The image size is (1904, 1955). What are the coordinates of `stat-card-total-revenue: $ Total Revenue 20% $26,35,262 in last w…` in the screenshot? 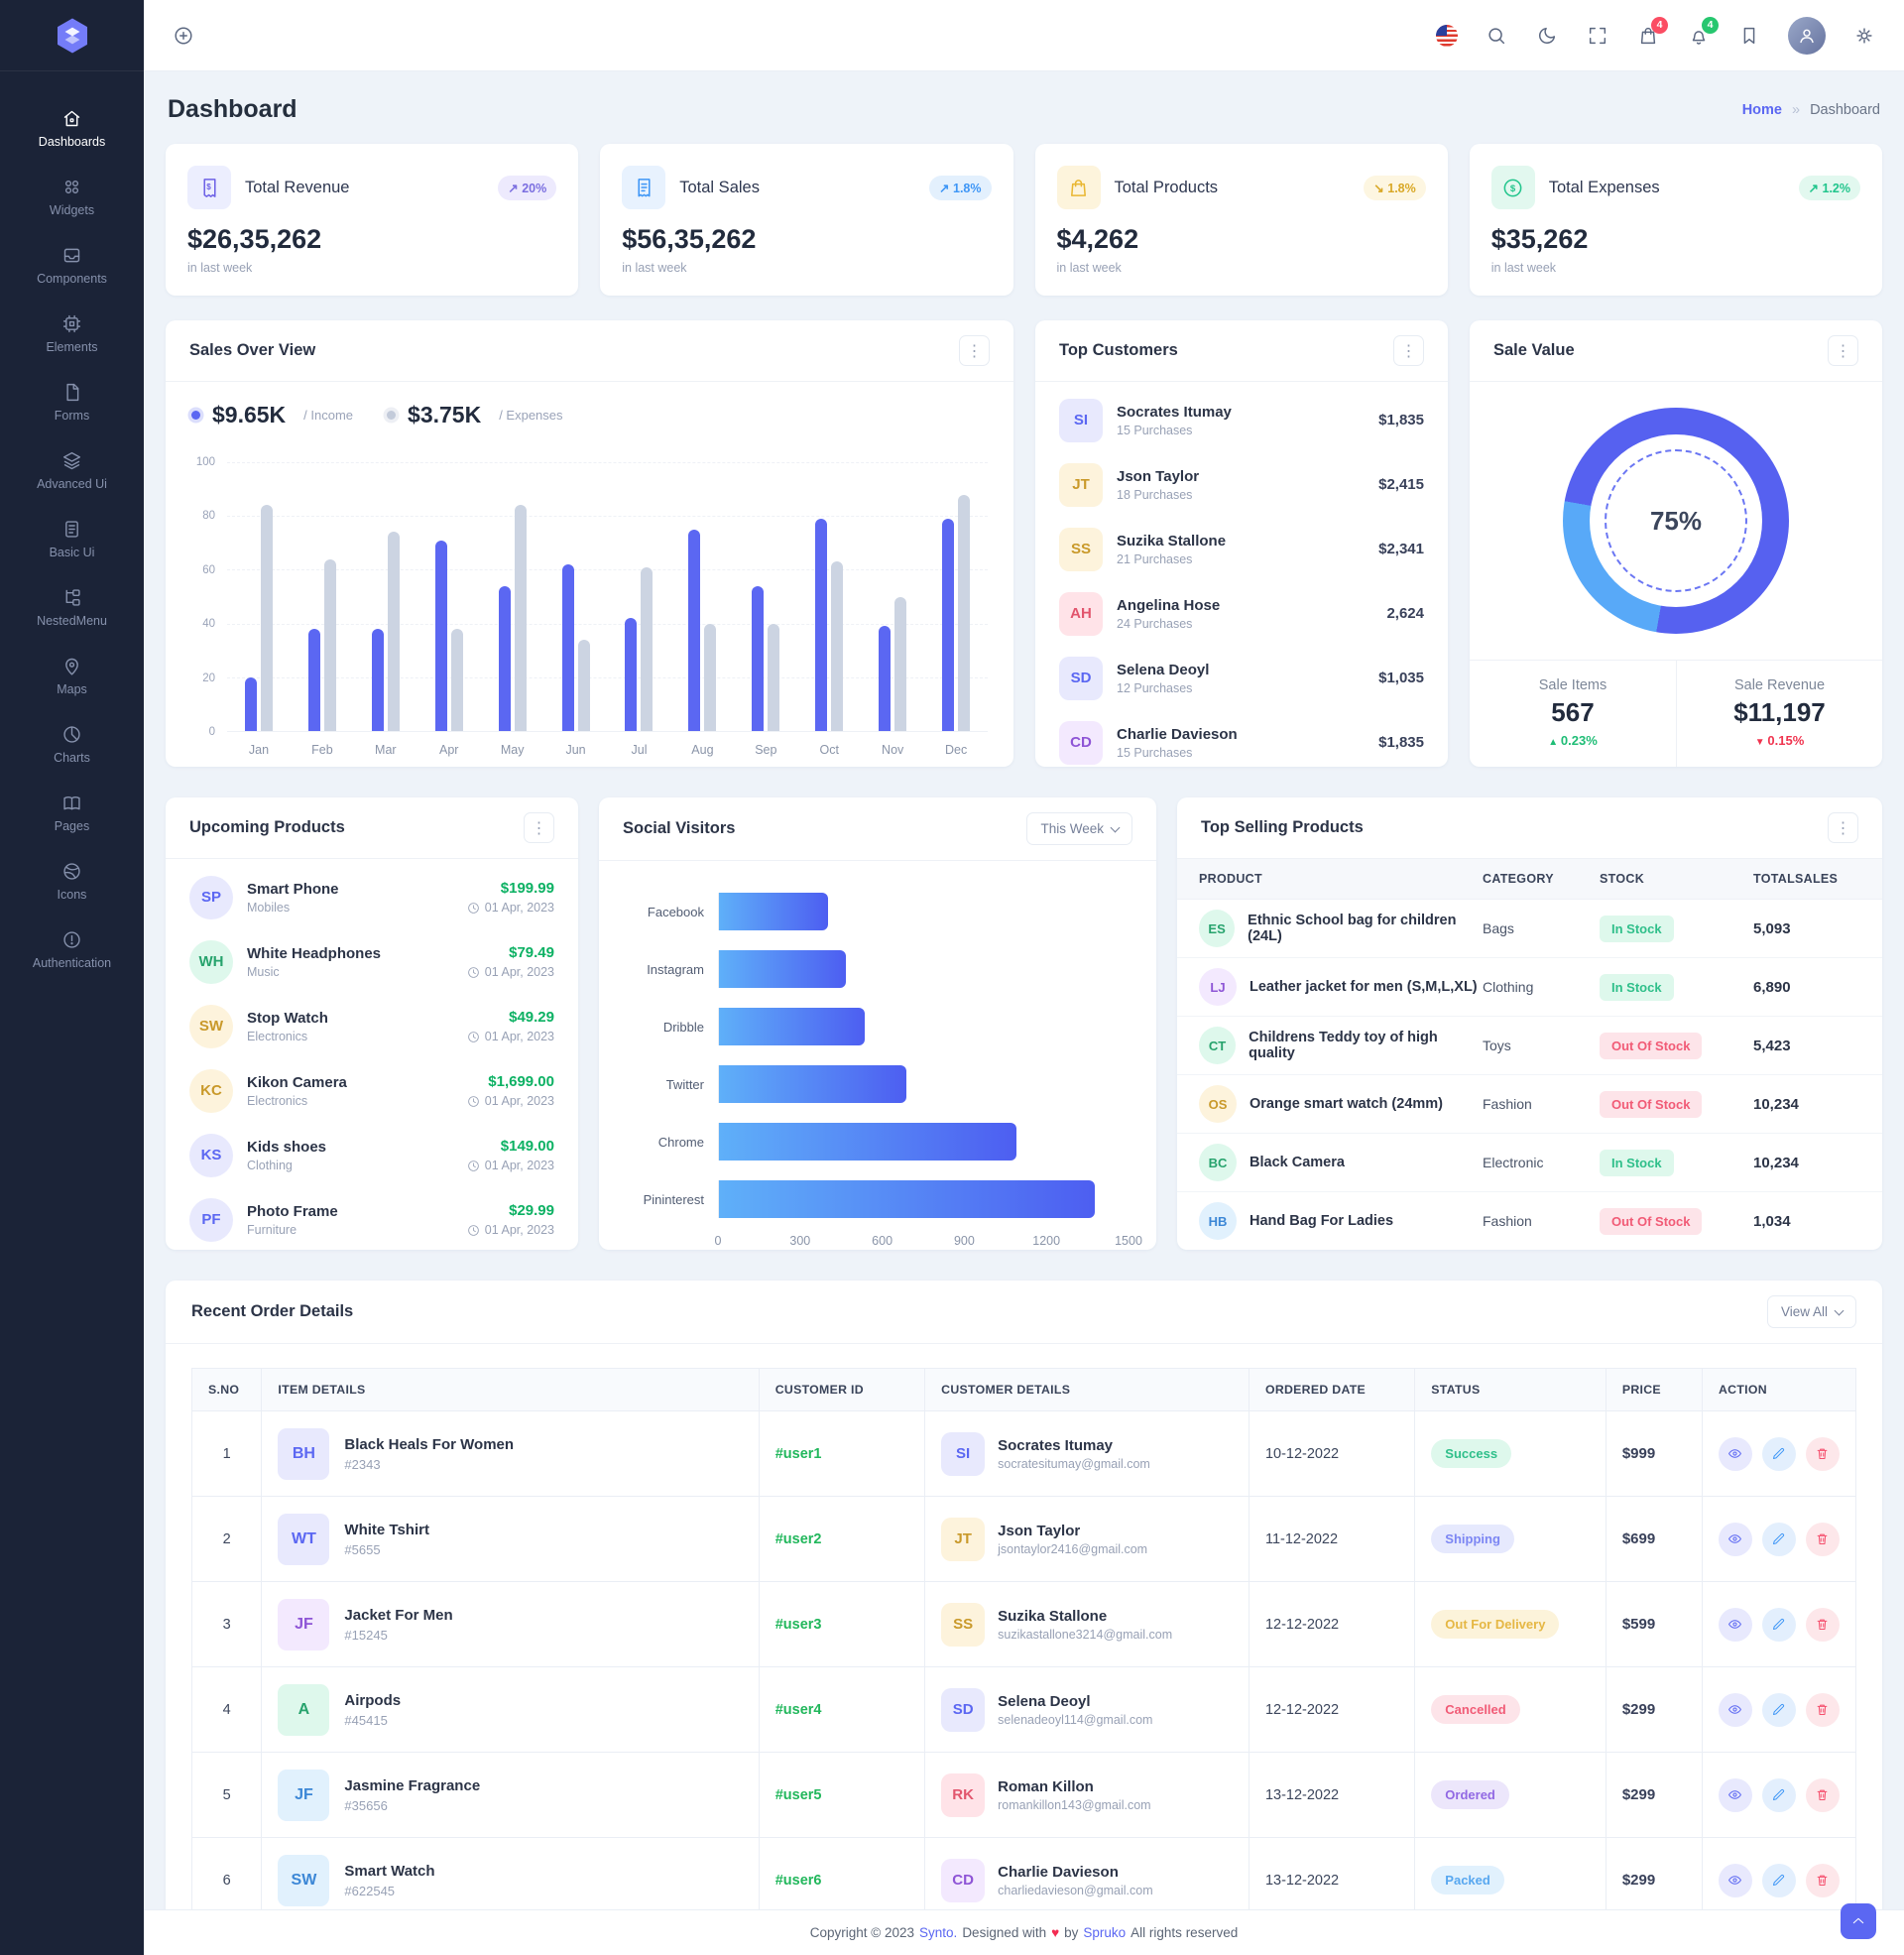 It's located at (372, 220).